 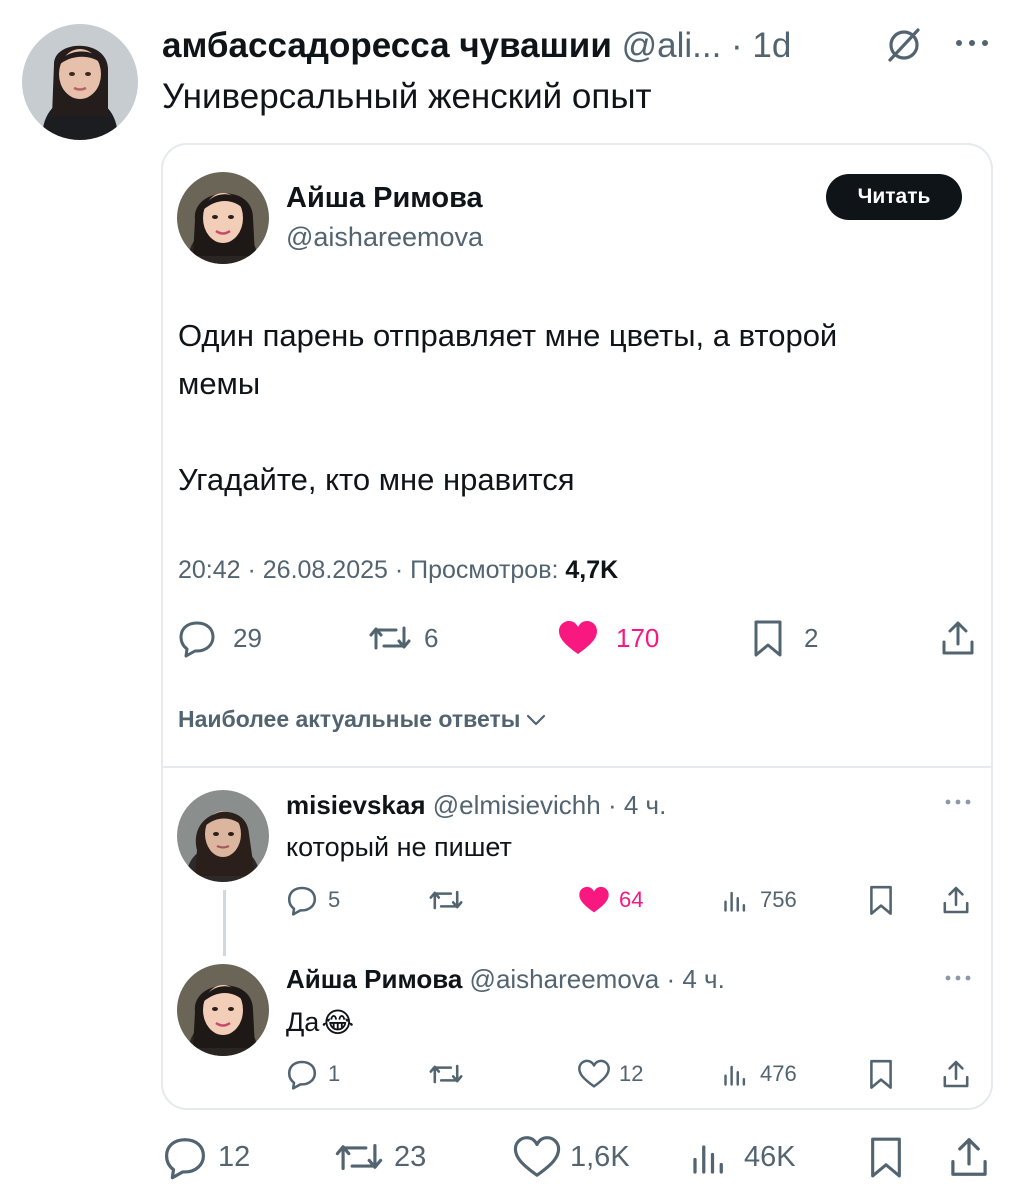 I want to click on quote-handle: @aishareemova, so click(x=384, y=237).